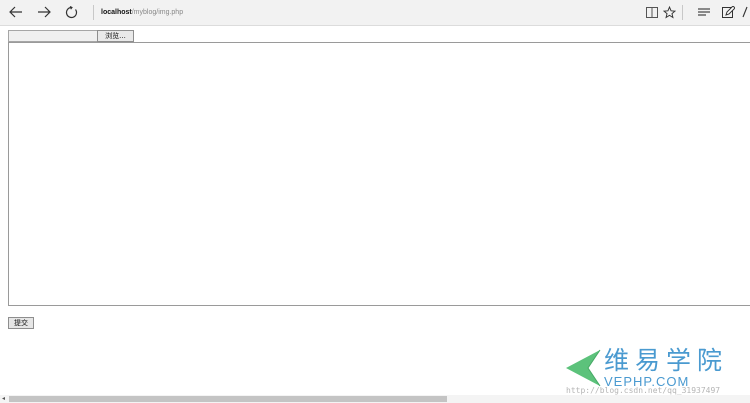 The height and width of the screenshot is (403, 750). Describe the element at coordinates (93, 12) in the screenshot. I see `toolbar-divider` at that location.